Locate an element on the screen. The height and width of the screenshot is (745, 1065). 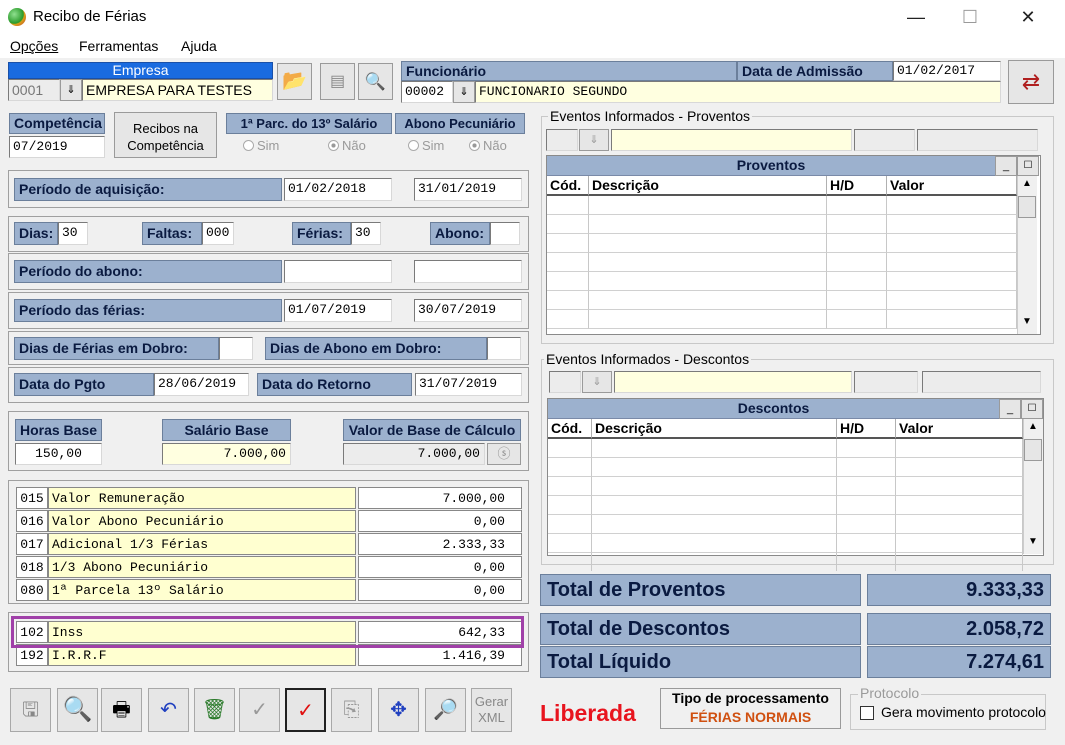
menu-ajuda: Ajuda is located at coordinates (199, 46).